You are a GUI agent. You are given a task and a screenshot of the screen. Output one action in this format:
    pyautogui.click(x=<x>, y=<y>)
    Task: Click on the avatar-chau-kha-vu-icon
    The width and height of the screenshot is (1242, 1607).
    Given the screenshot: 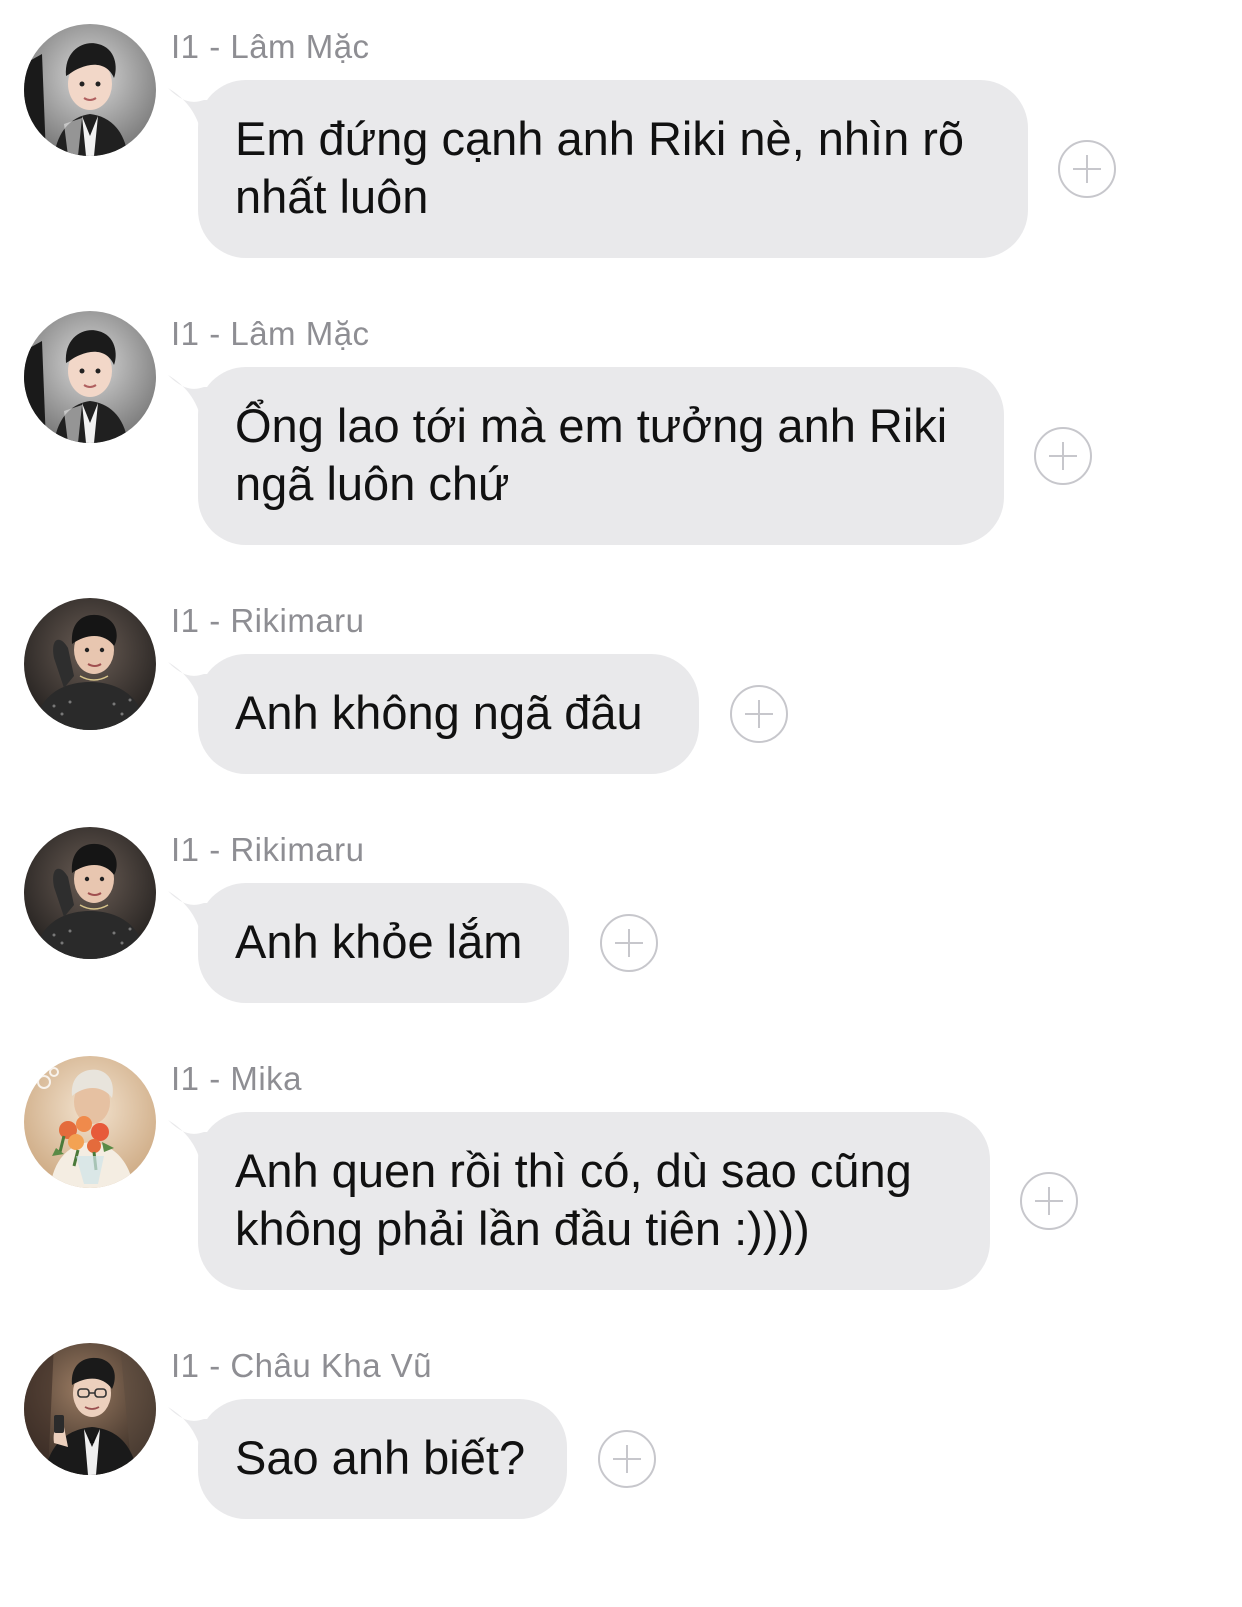 What is the action you would take?
    pyautogui.click(x=90, y=1409)
    